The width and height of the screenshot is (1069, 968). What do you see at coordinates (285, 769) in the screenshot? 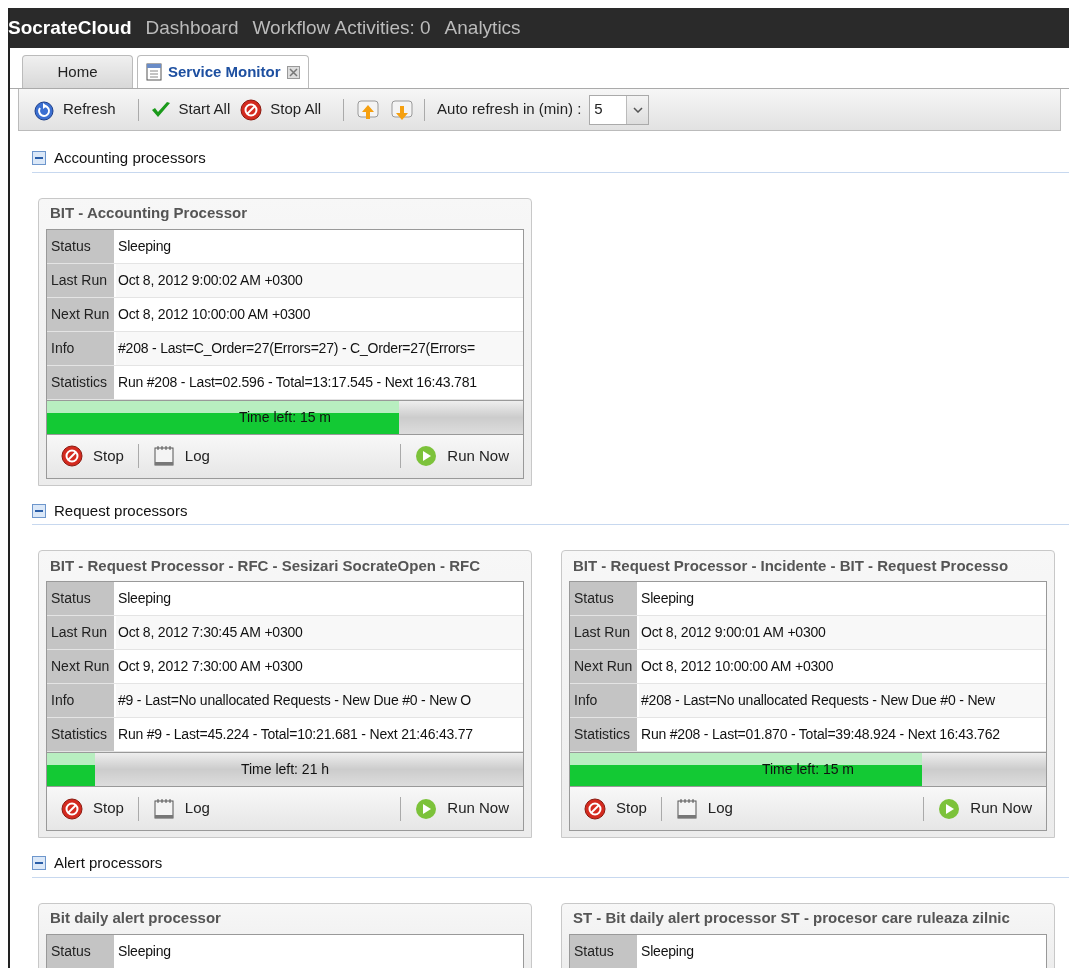
I see `time-left: Time left: 21 h` at bounding box center [285, 769].